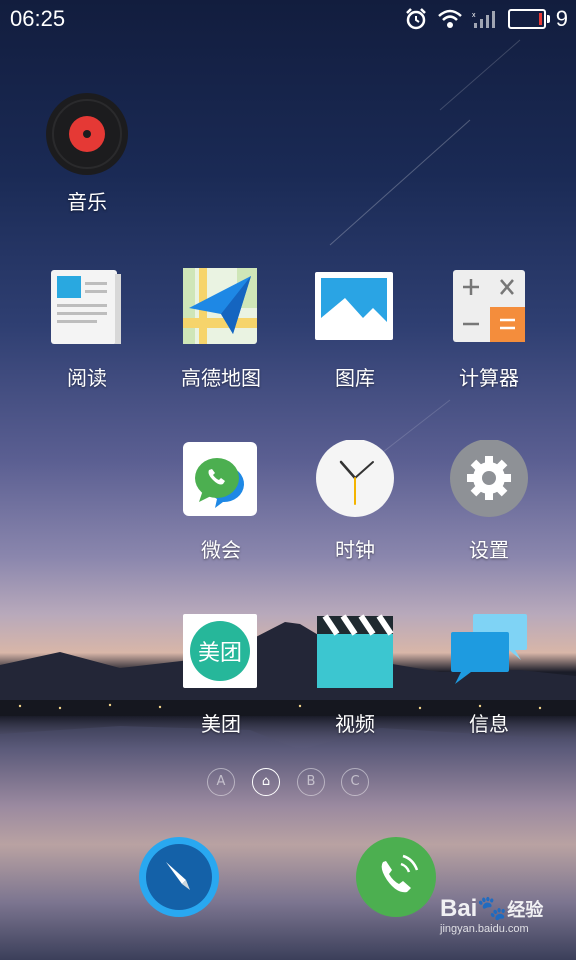 Image resolution: width=576 pixels, height=960 pixels. What do you see at coordinates (415, 19) in the screenshot?
I see `alarm-icon` at bounding box center [415, 19].